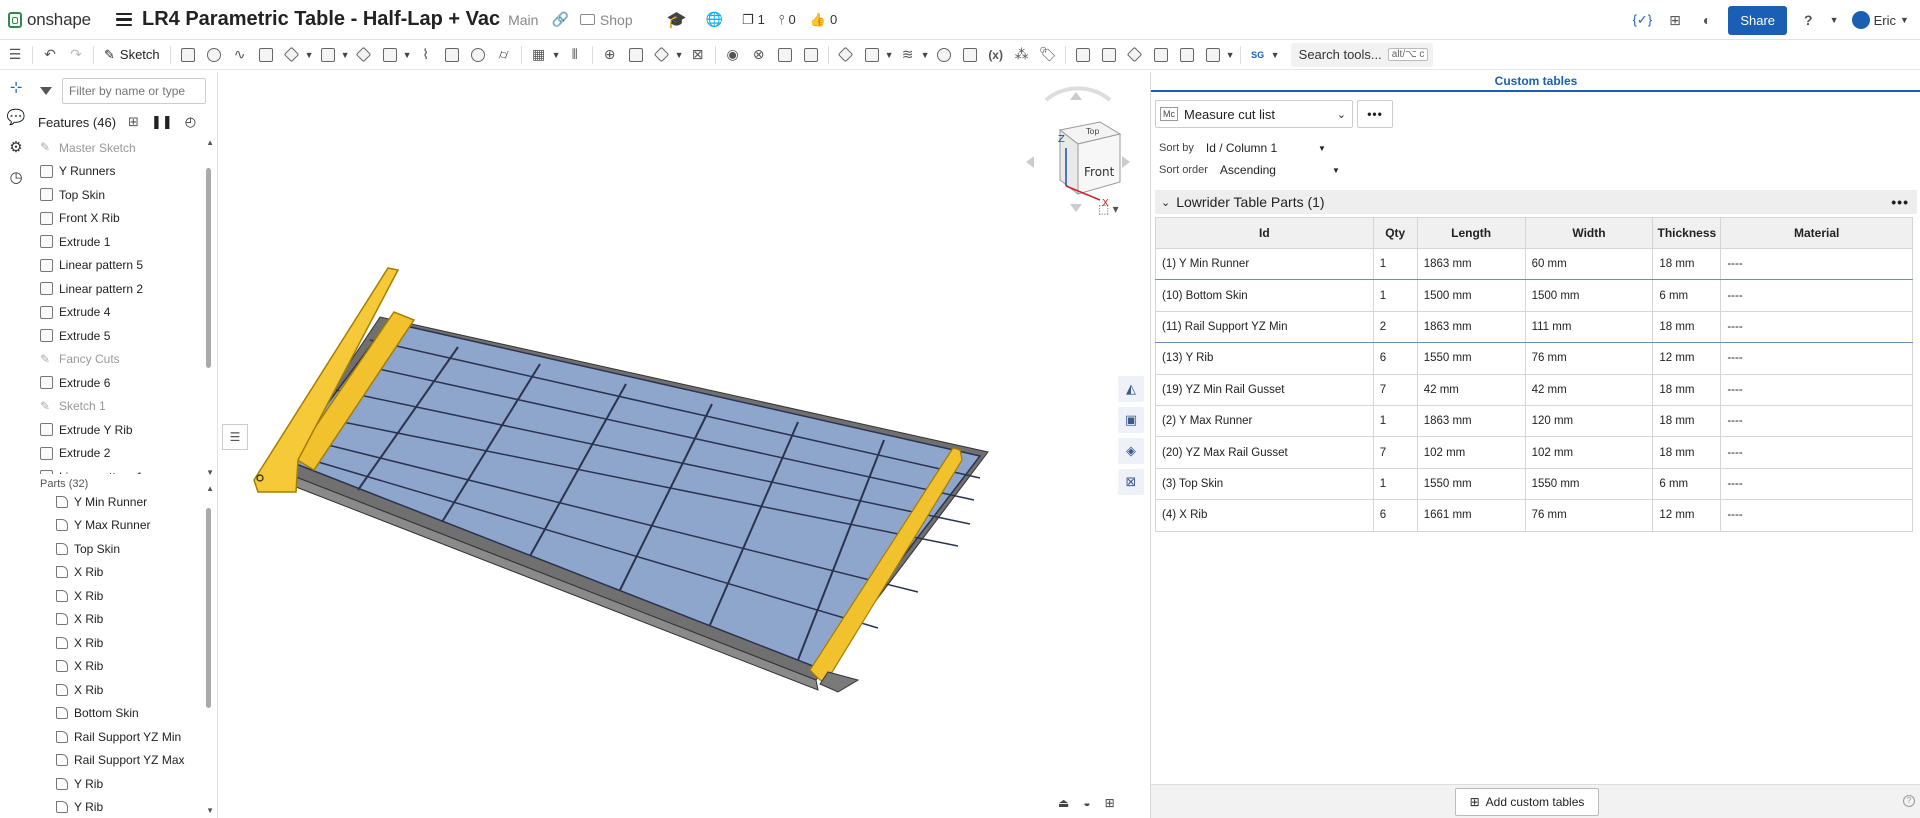  What do you see at coordinates (504, 55) in the screenshot?
I see `cylinder-icon: ⌭` at bounding box center [504, 55].